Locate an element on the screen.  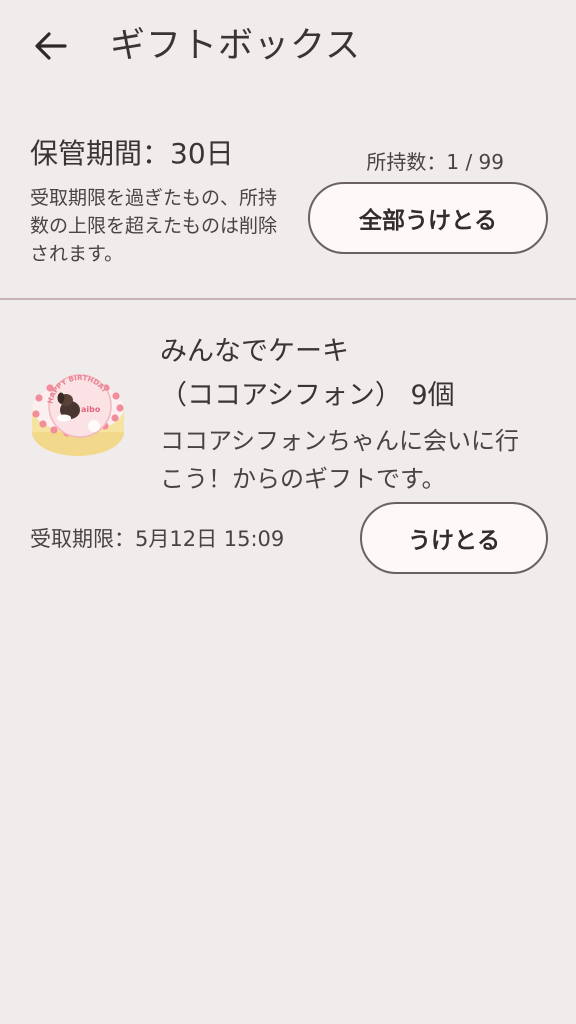
receive-all-button: 全部うけとる is located at coordinates (428, 218).